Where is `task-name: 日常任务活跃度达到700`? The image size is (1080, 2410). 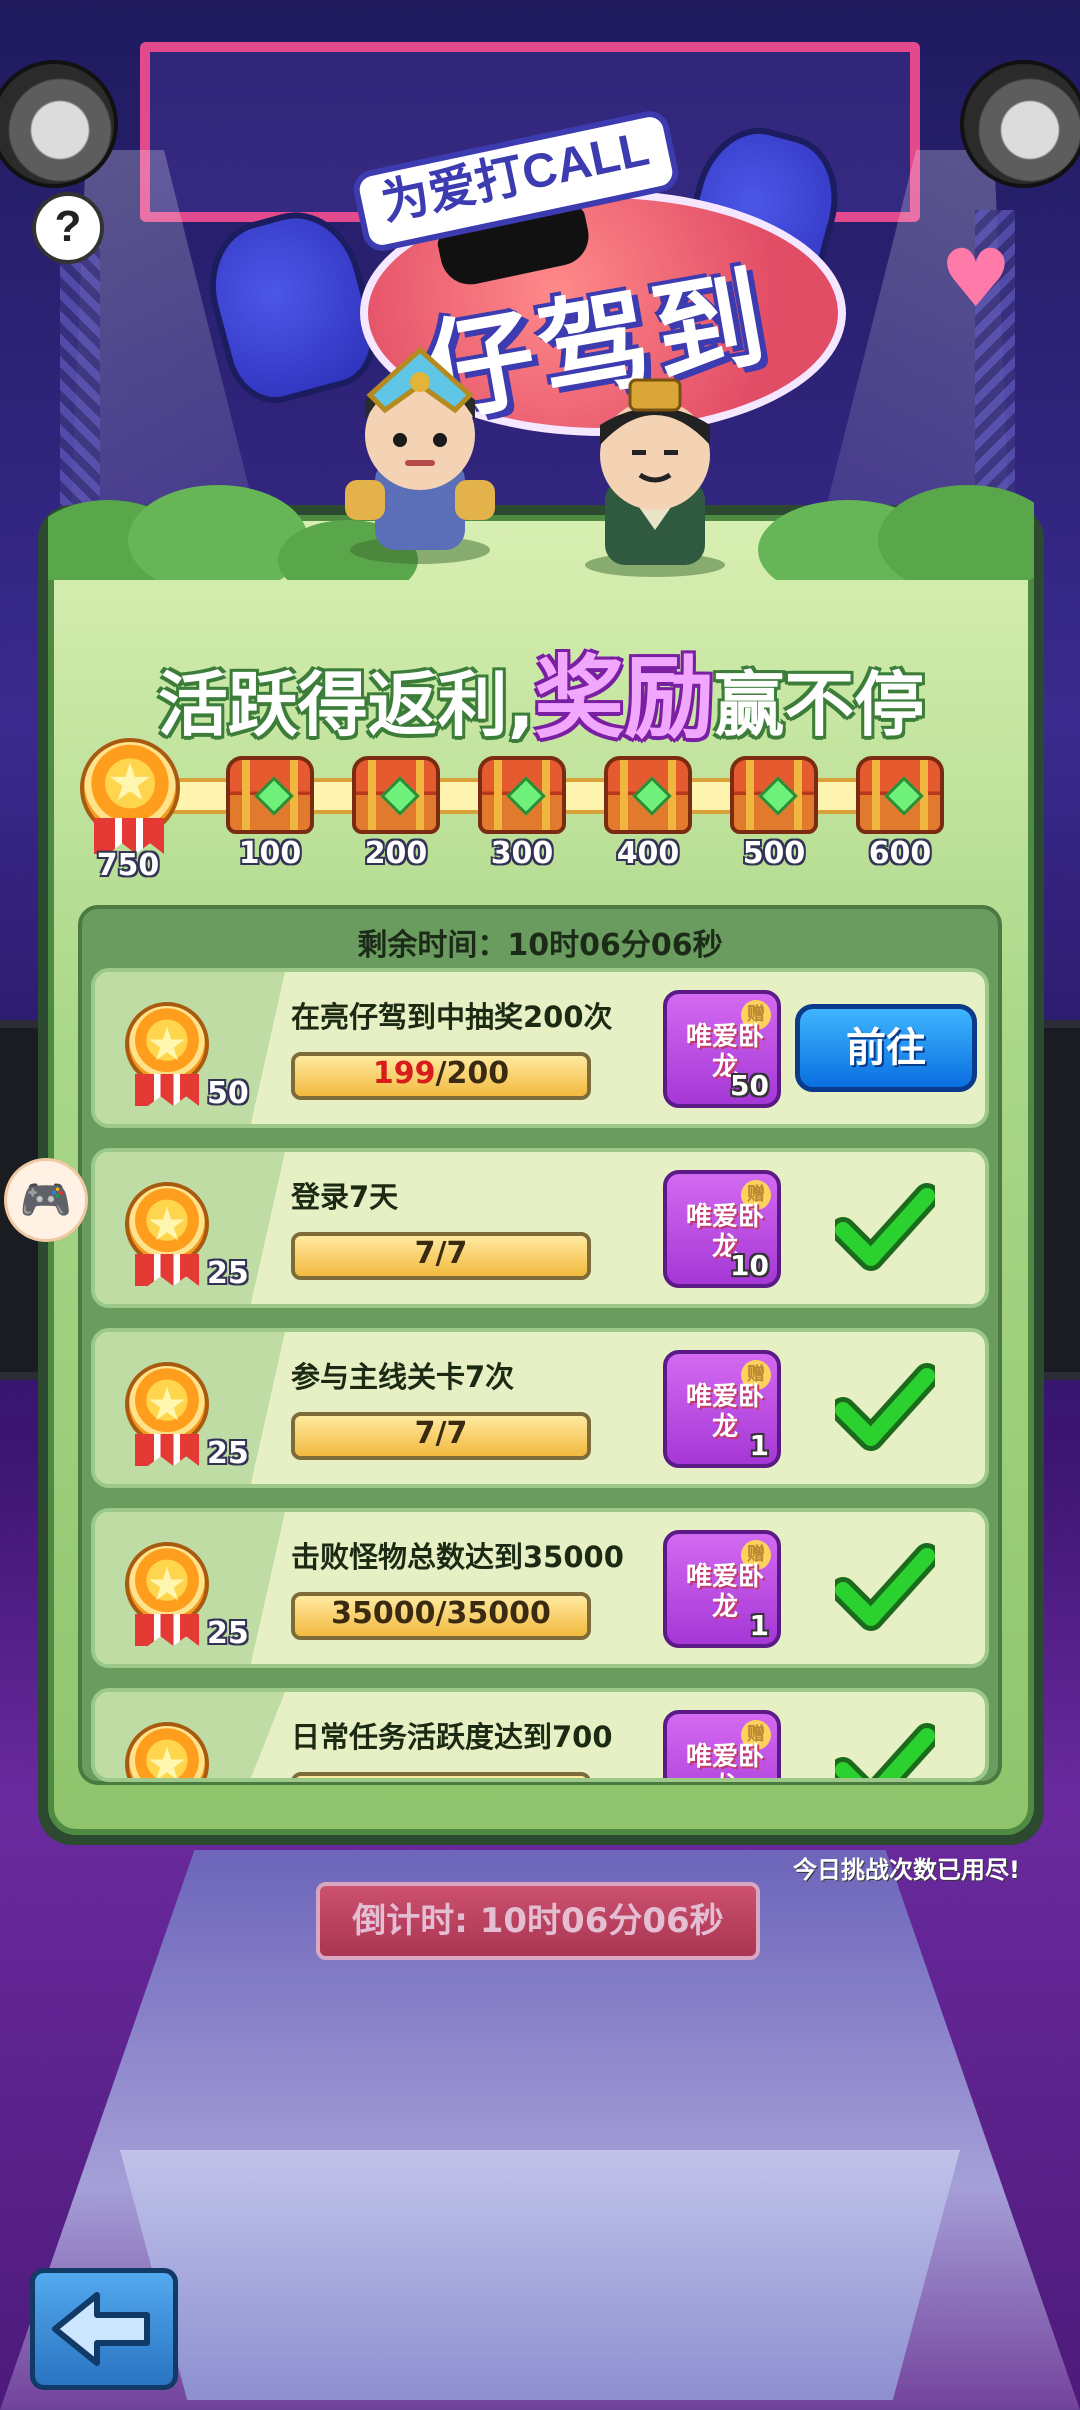 task-name: 日常任务活跃度达到700 is located at coordinates (452, 1737).